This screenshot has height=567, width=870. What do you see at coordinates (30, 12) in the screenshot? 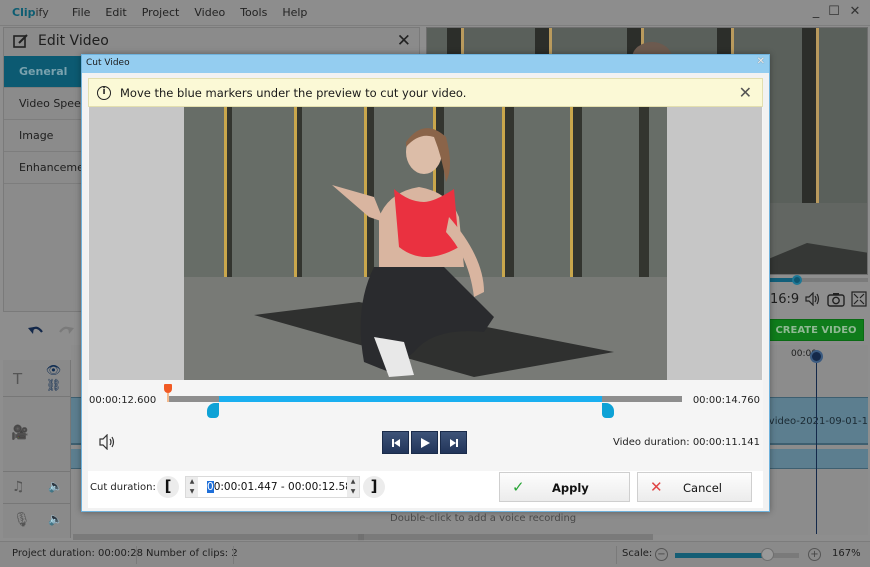
I see `app-logo: Clipify` at bounding box center [30, 12].